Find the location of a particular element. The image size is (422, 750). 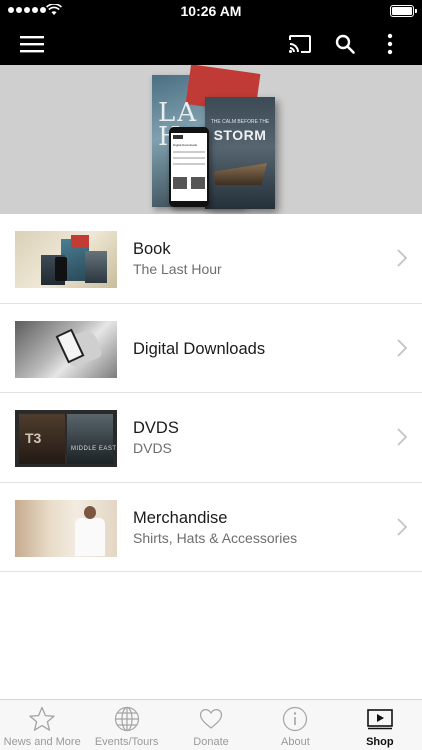

cast-icon is located at coordinates (300, 43).